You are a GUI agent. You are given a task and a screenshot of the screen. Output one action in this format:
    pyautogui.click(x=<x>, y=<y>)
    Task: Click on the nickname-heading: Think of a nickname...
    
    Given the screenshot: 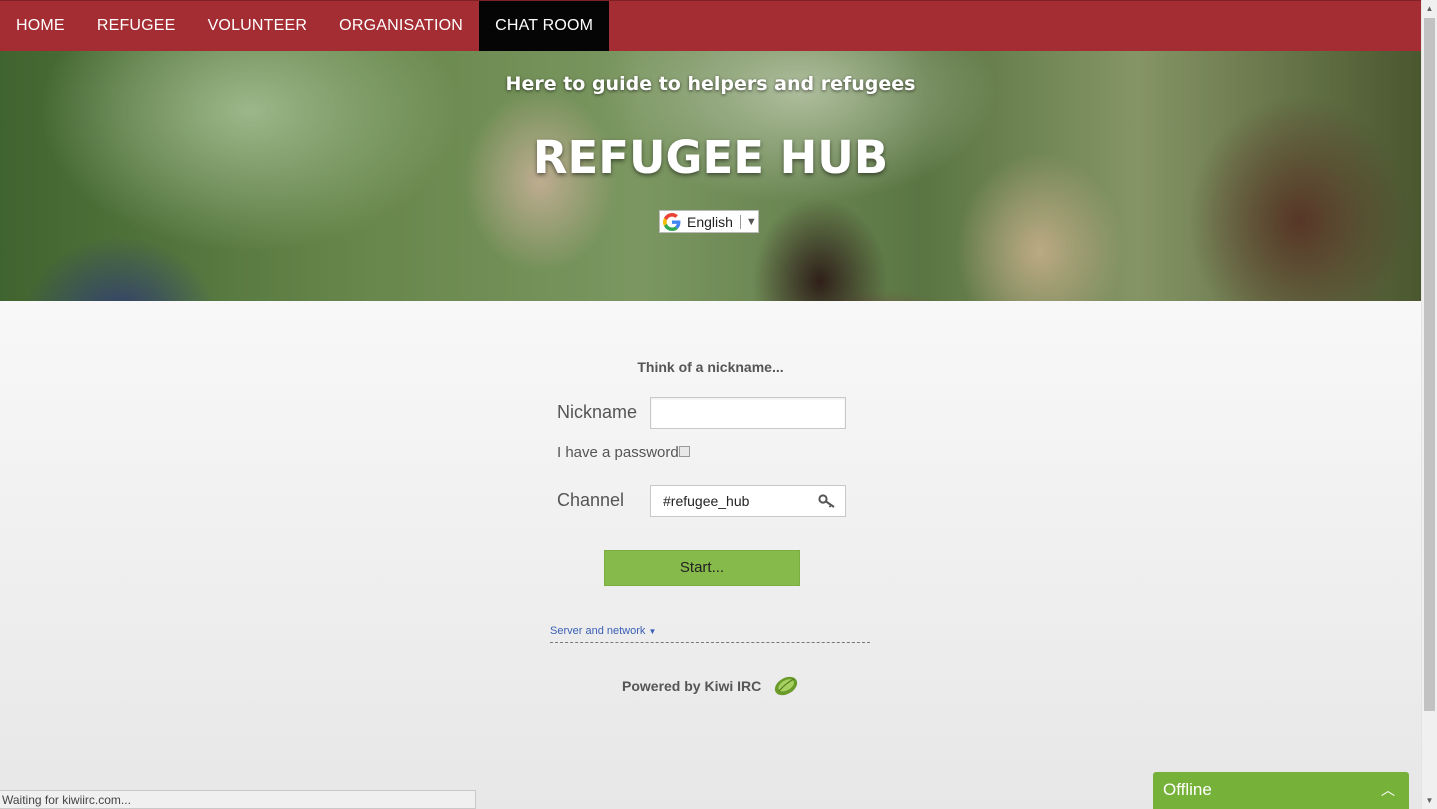 What is the action you would take?
    pyautogui.click(x=710, y=367)
    